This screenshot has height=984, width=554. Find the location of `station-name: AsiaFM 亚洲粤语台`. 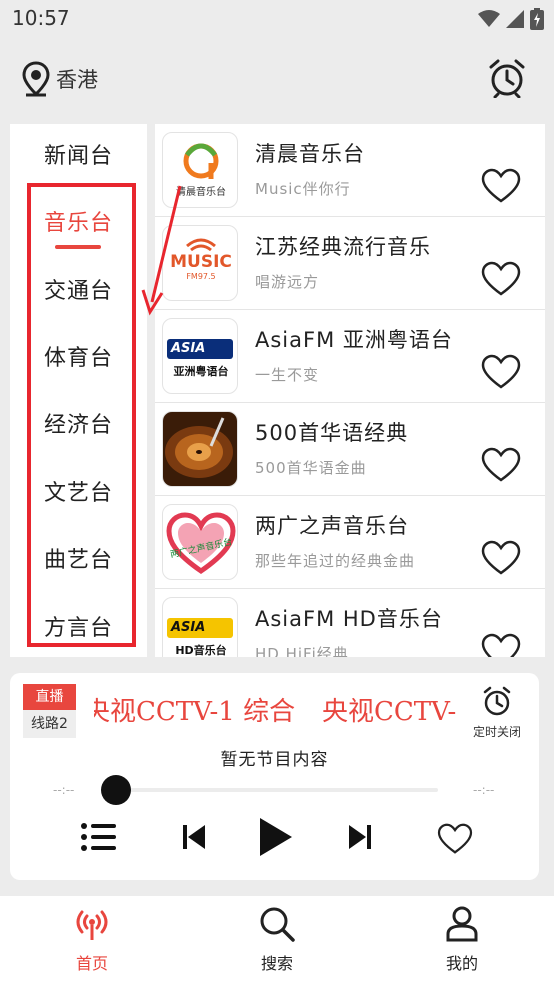

station-name: AsiaFM 亚洲粤语台 is located at coordinates (354, 340).